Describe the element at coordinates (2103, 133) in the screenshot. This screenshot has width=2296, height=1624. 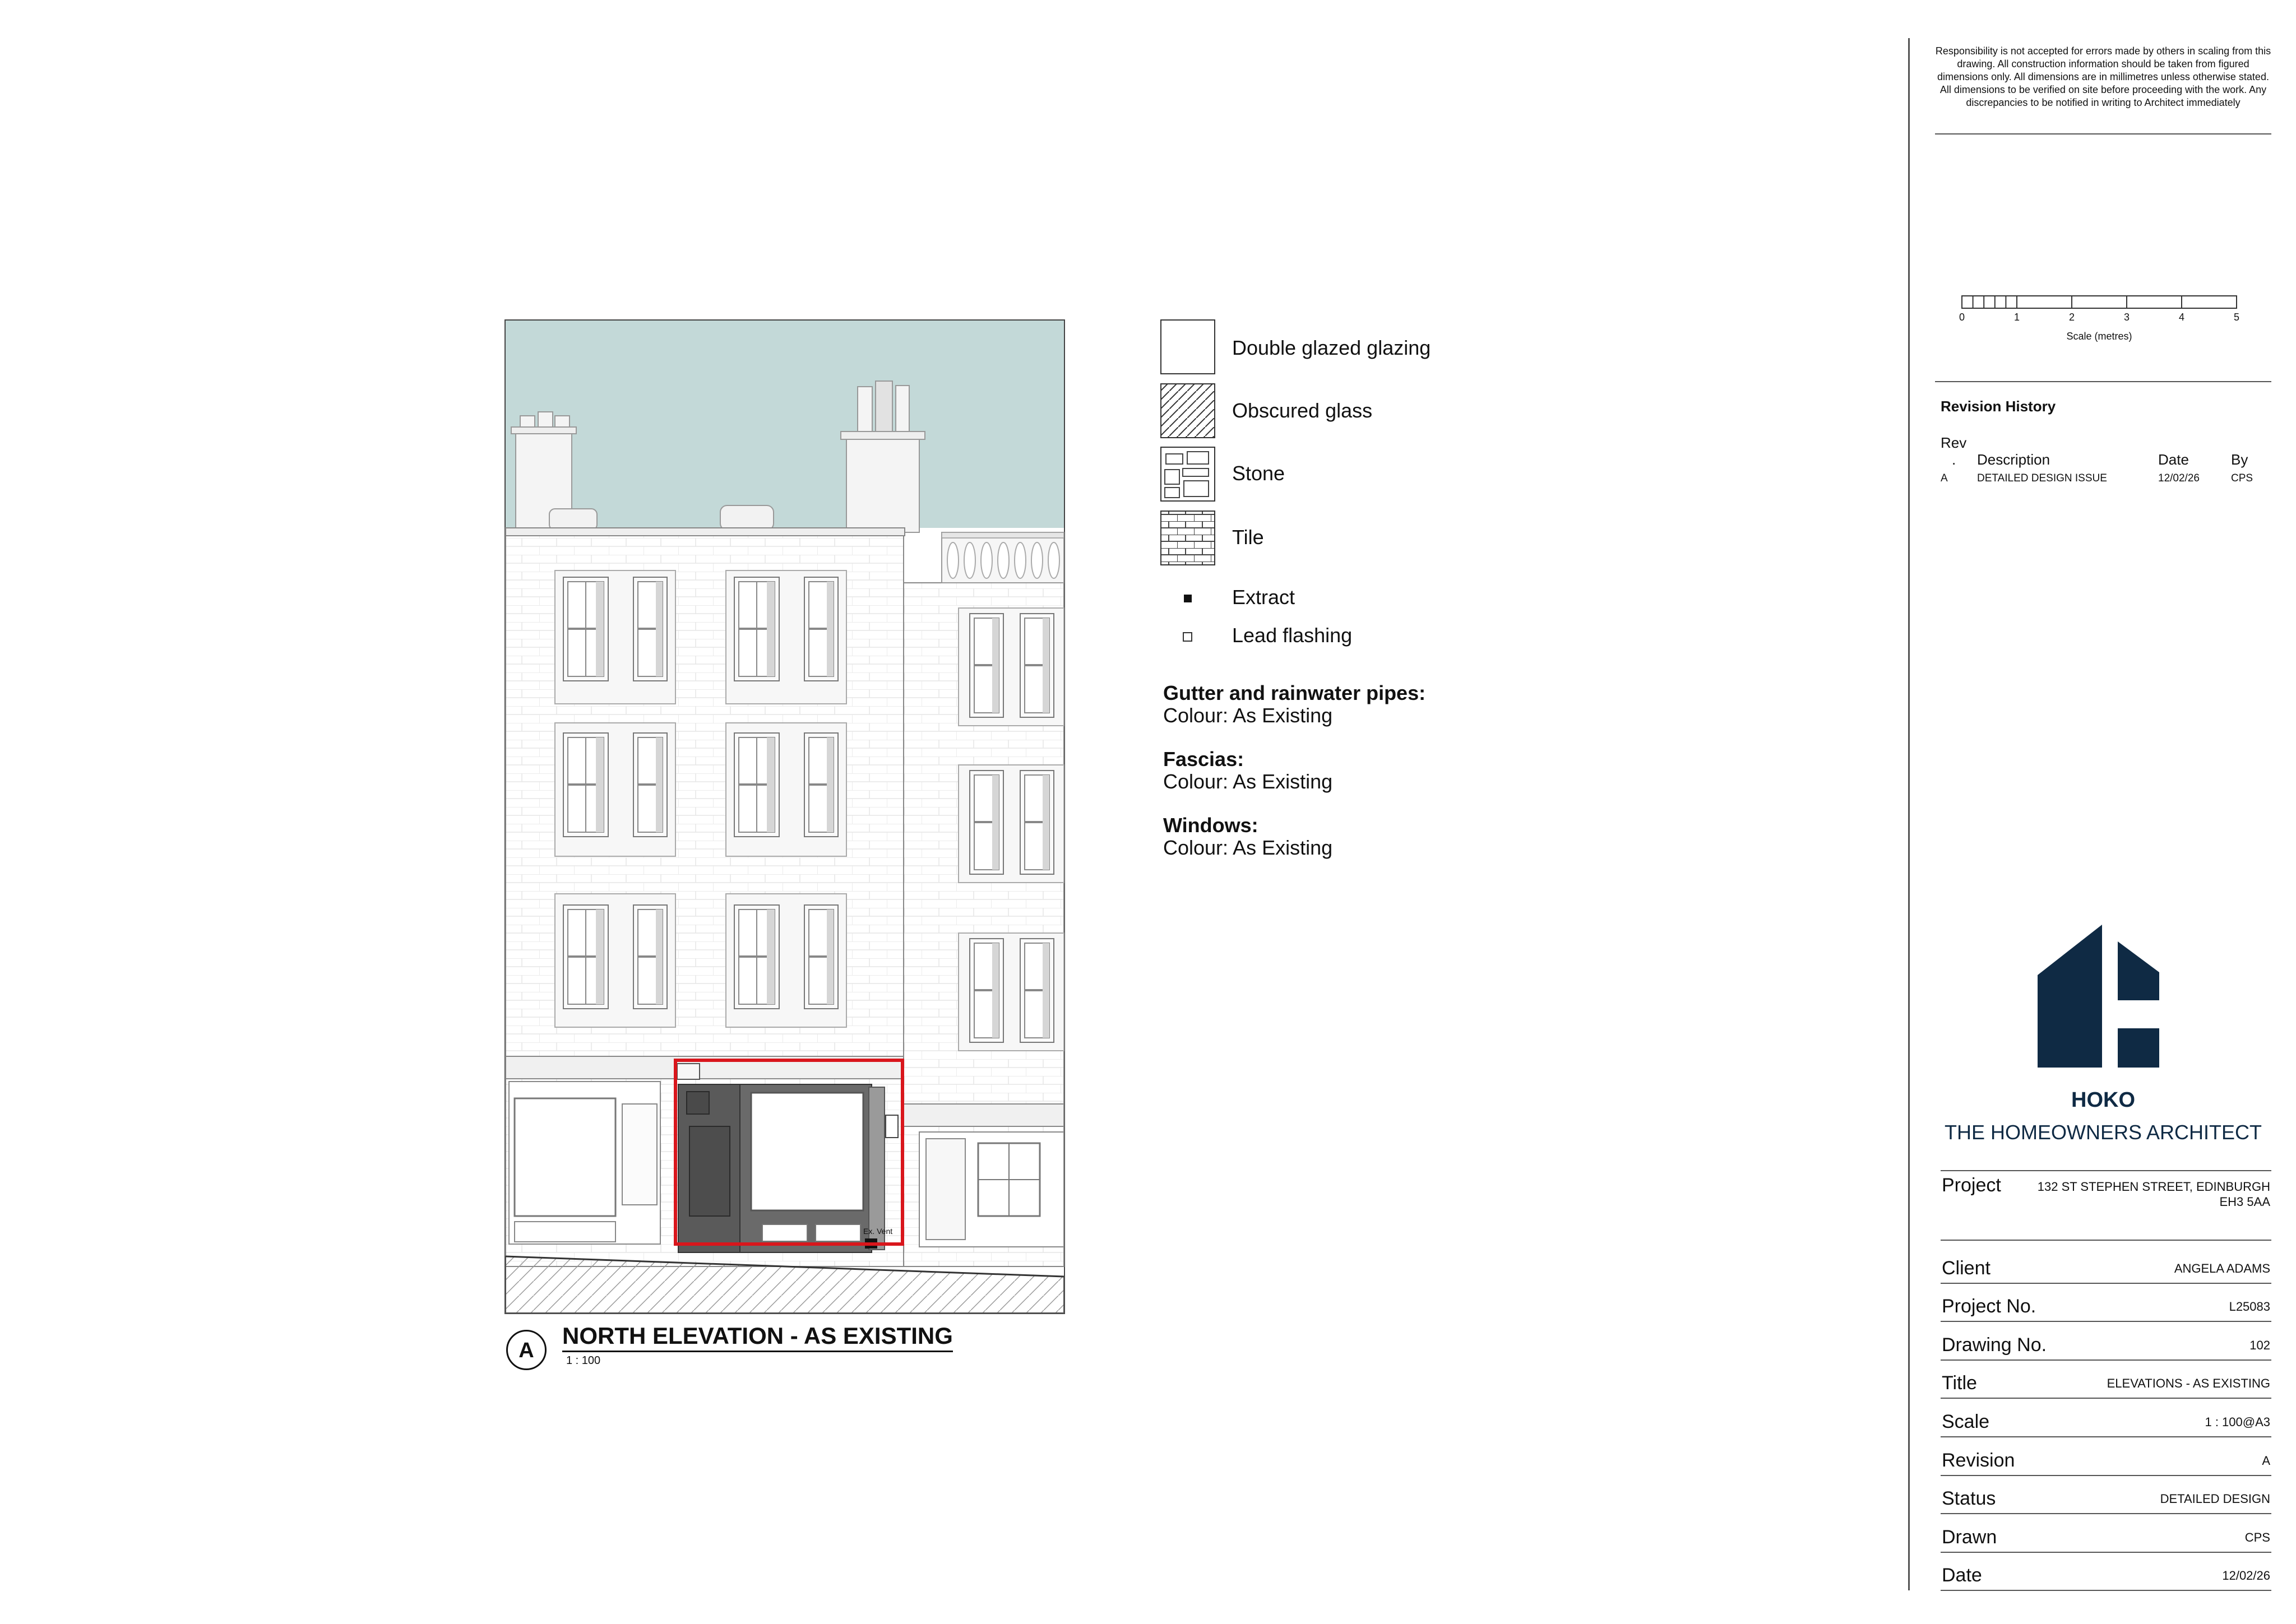
I see `disclaimer-rule` at that location.